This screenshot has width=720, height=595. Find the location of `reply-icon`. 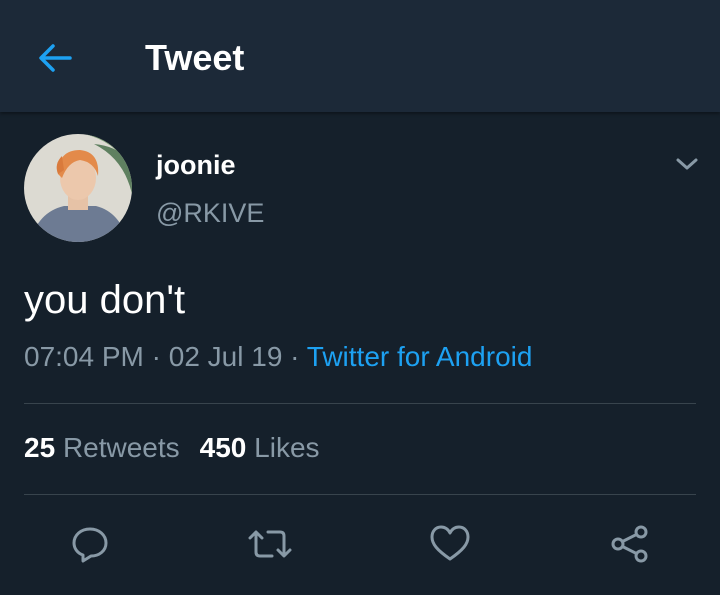

reply-icon is located at coordinates (90, 545).